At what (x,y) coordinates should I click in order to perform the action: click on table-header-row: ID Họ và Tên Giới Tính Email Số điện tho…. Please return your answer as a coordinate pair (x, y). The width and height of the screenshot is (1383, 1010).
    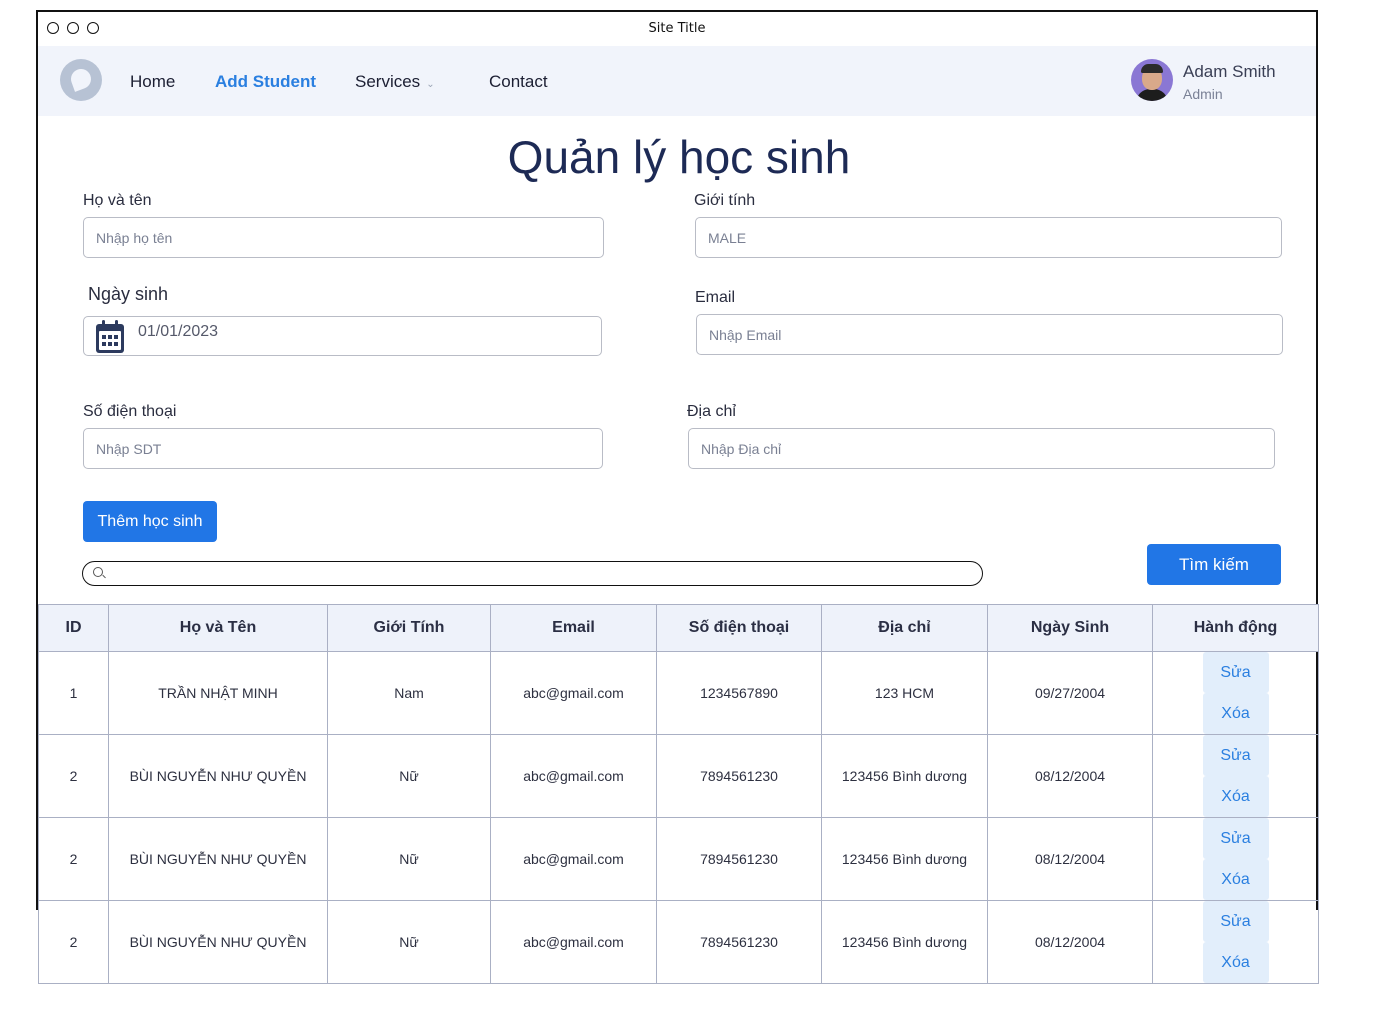
    Looking at the image, I should click on (678, 628).